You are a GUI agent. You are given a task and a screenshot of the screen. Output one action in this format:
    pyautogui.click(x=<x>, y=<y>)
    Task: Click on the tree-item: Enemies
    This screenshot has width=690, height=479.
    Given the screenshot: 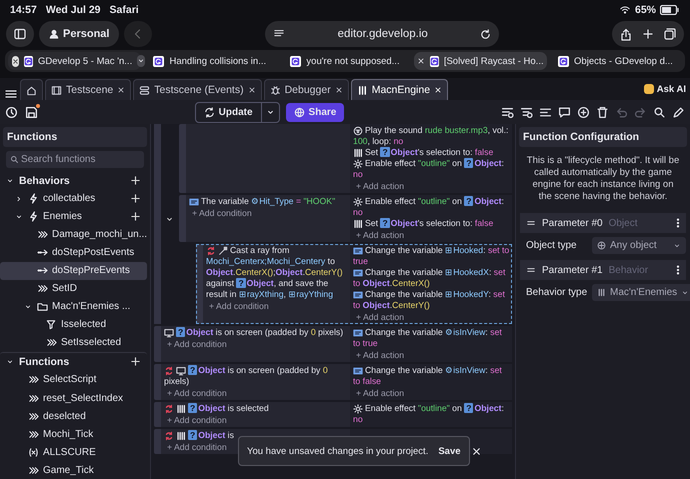 What is the action you would take?
    pyautogui.click(x=73, y=217)
    